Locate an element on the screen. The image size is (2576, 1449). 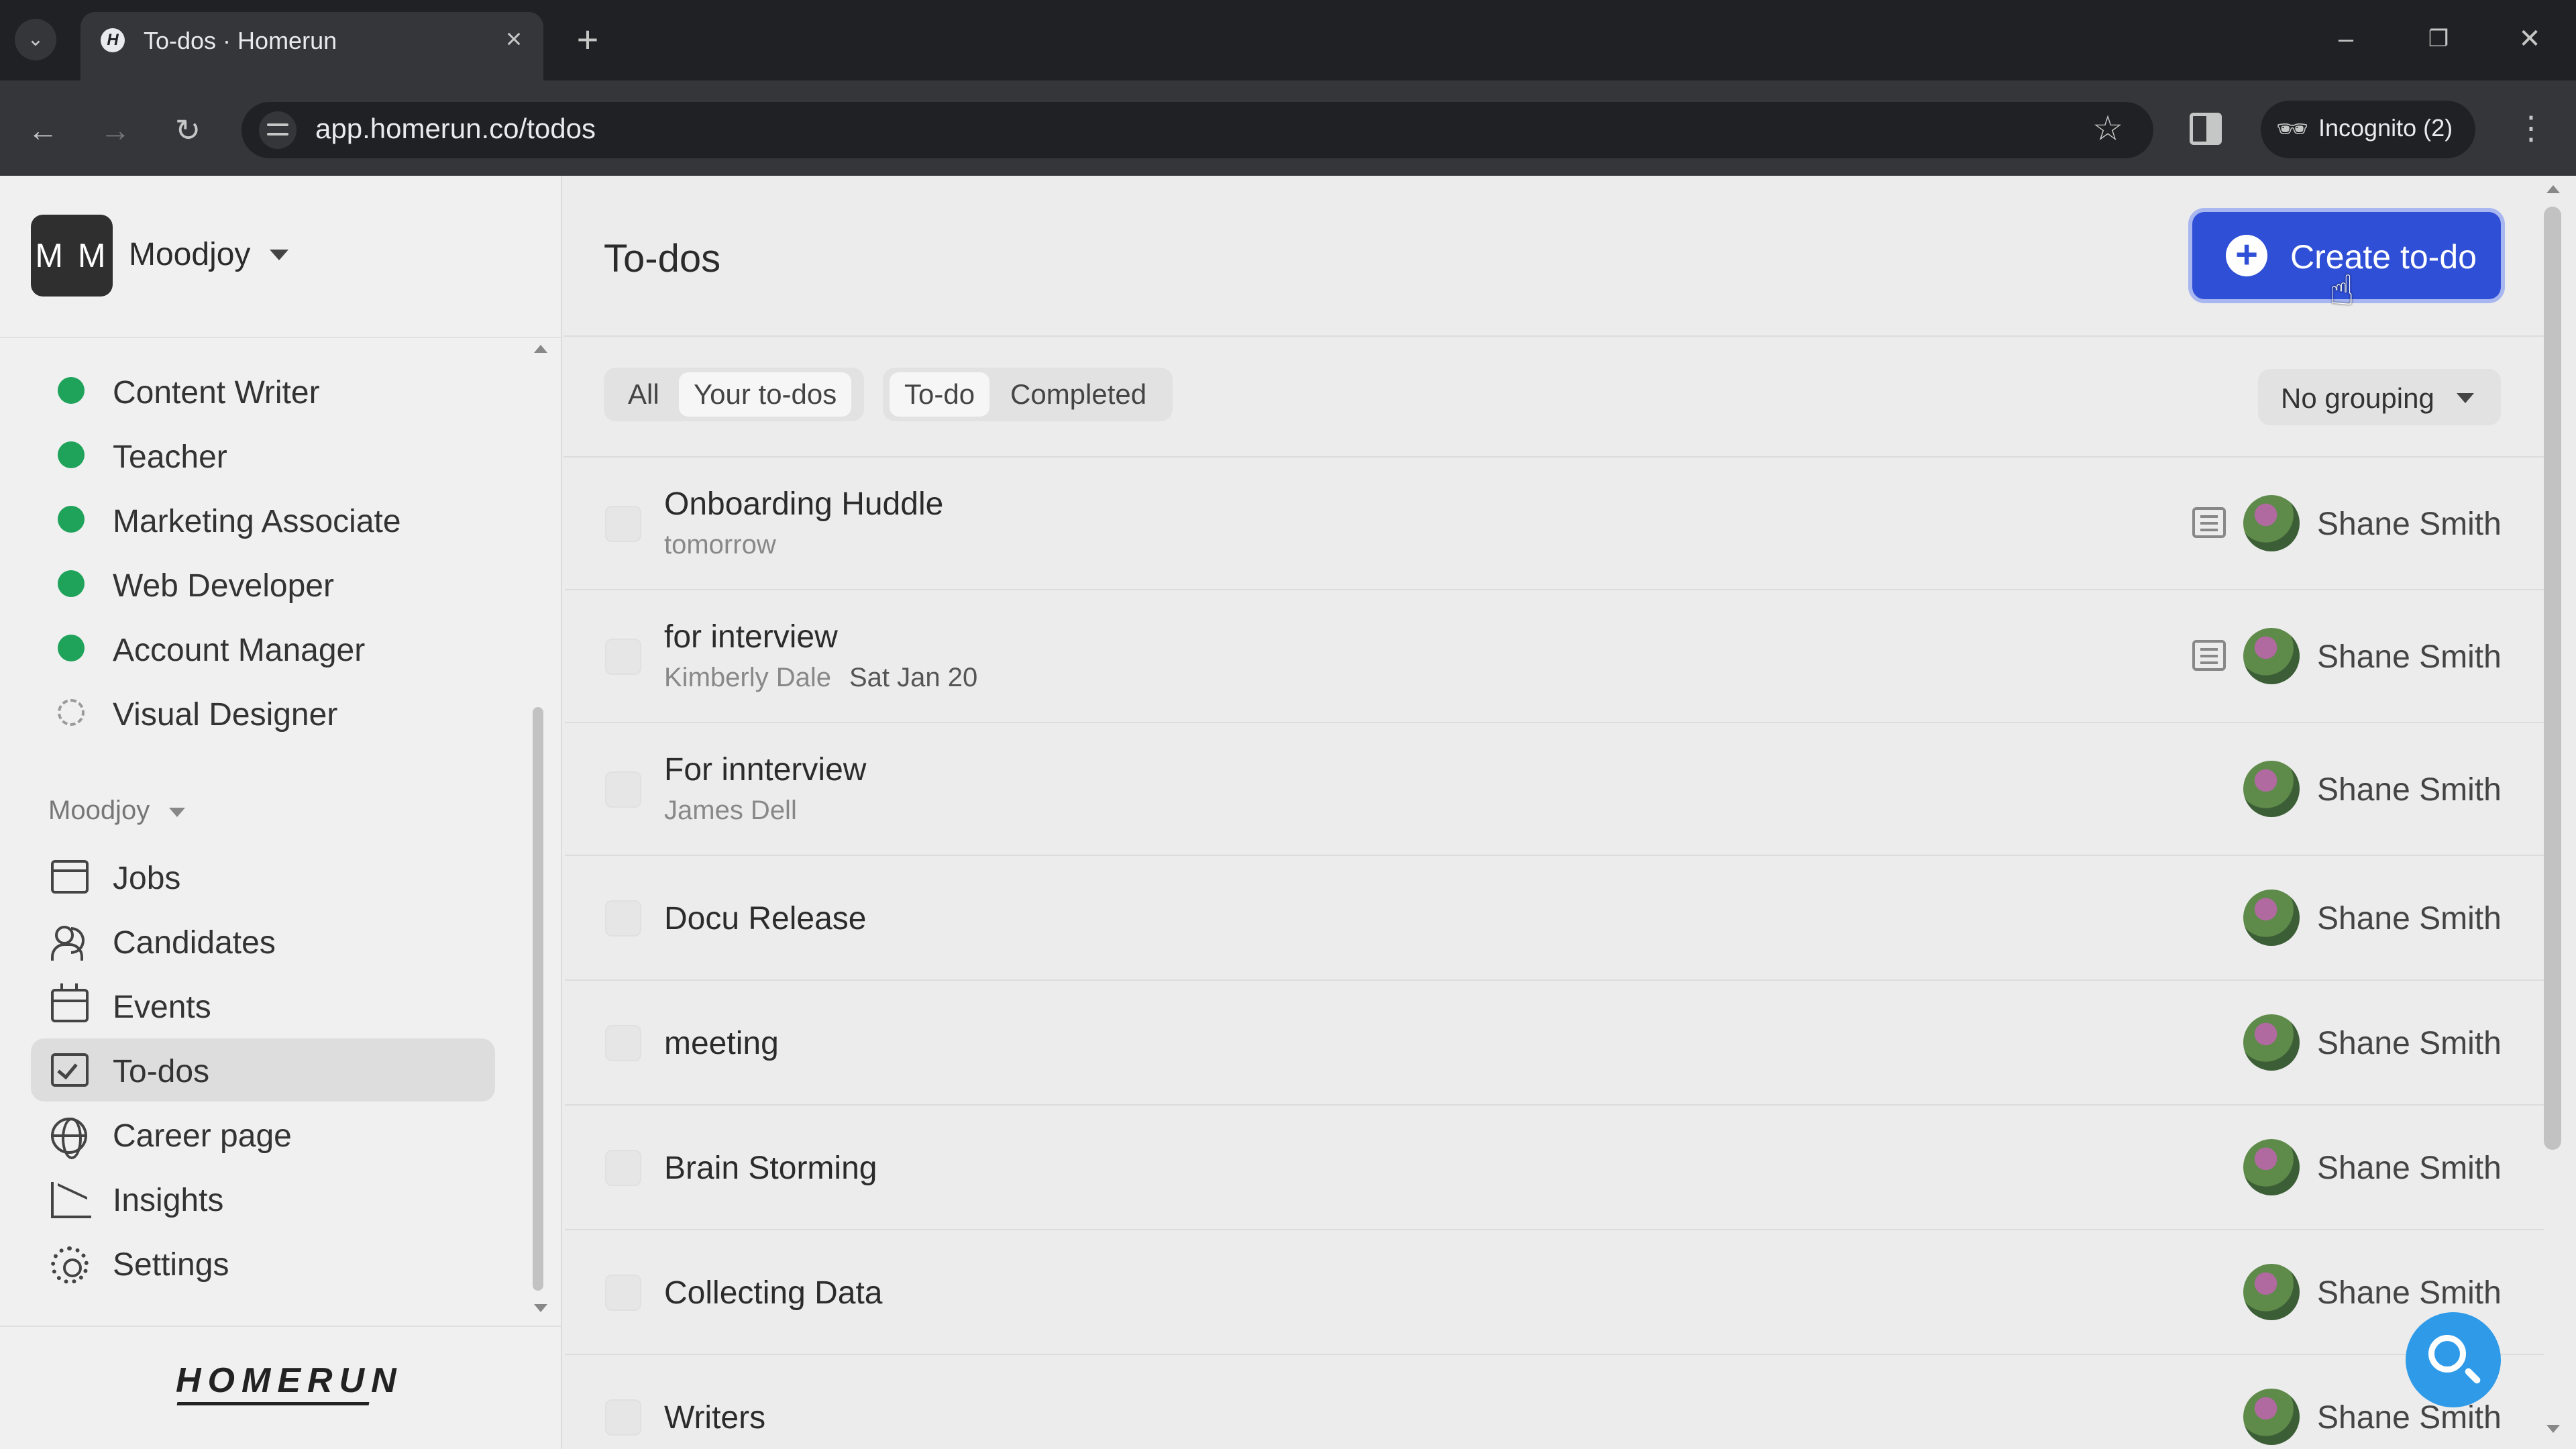
sidebar-job-teacher: Teacher is located at coordinates (272, 453).